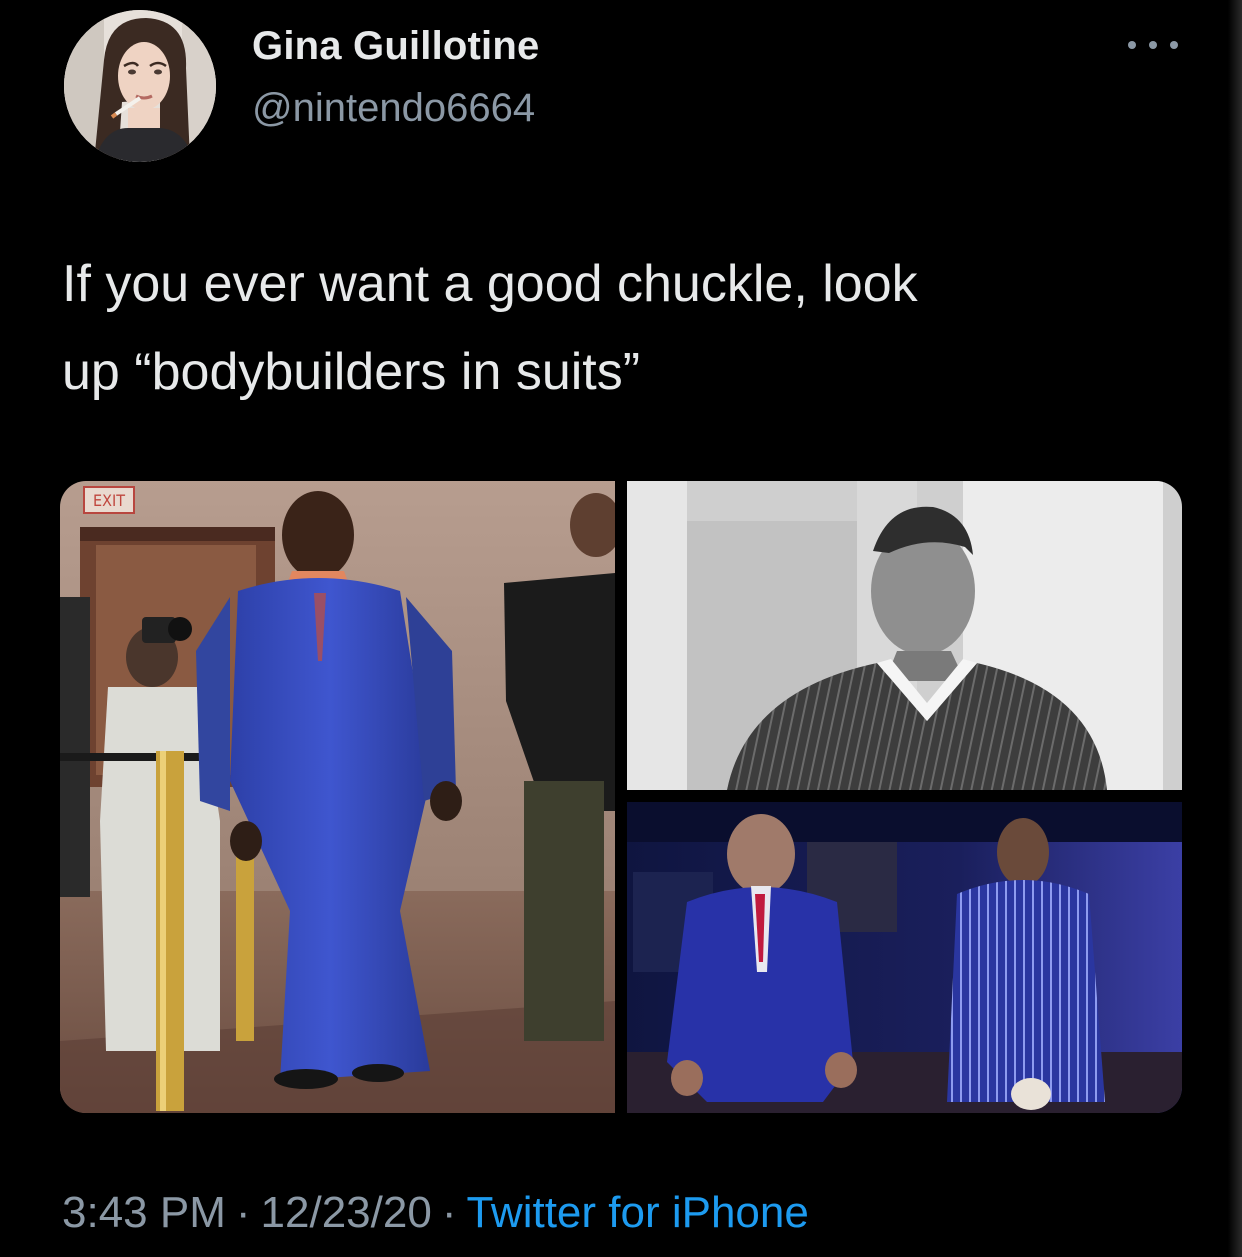  I want to click on avatar-image, so click(140, 86).